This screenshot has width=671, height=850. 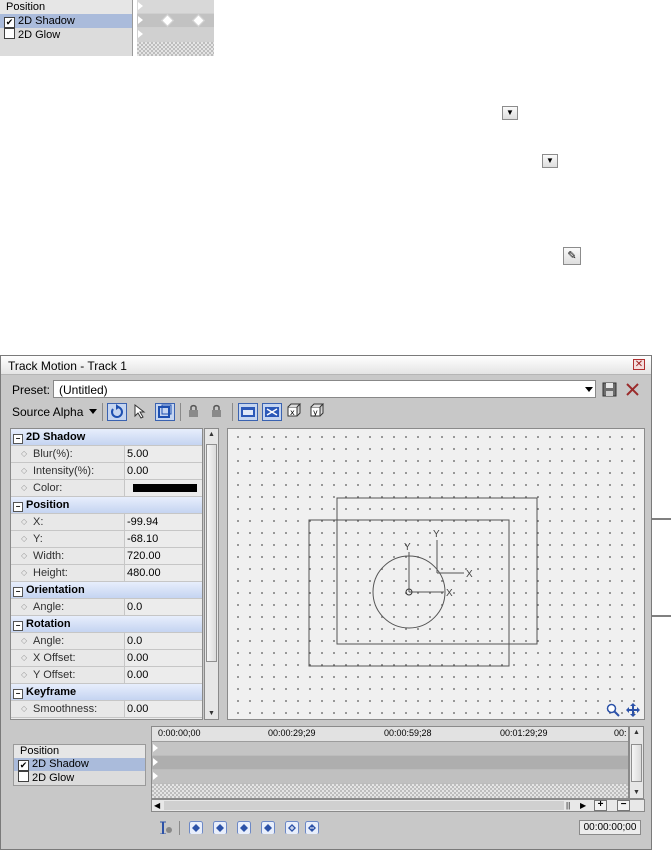 I want to click on property-row-y-offset: Y Offset:0.00, so click(x=106, y=675).